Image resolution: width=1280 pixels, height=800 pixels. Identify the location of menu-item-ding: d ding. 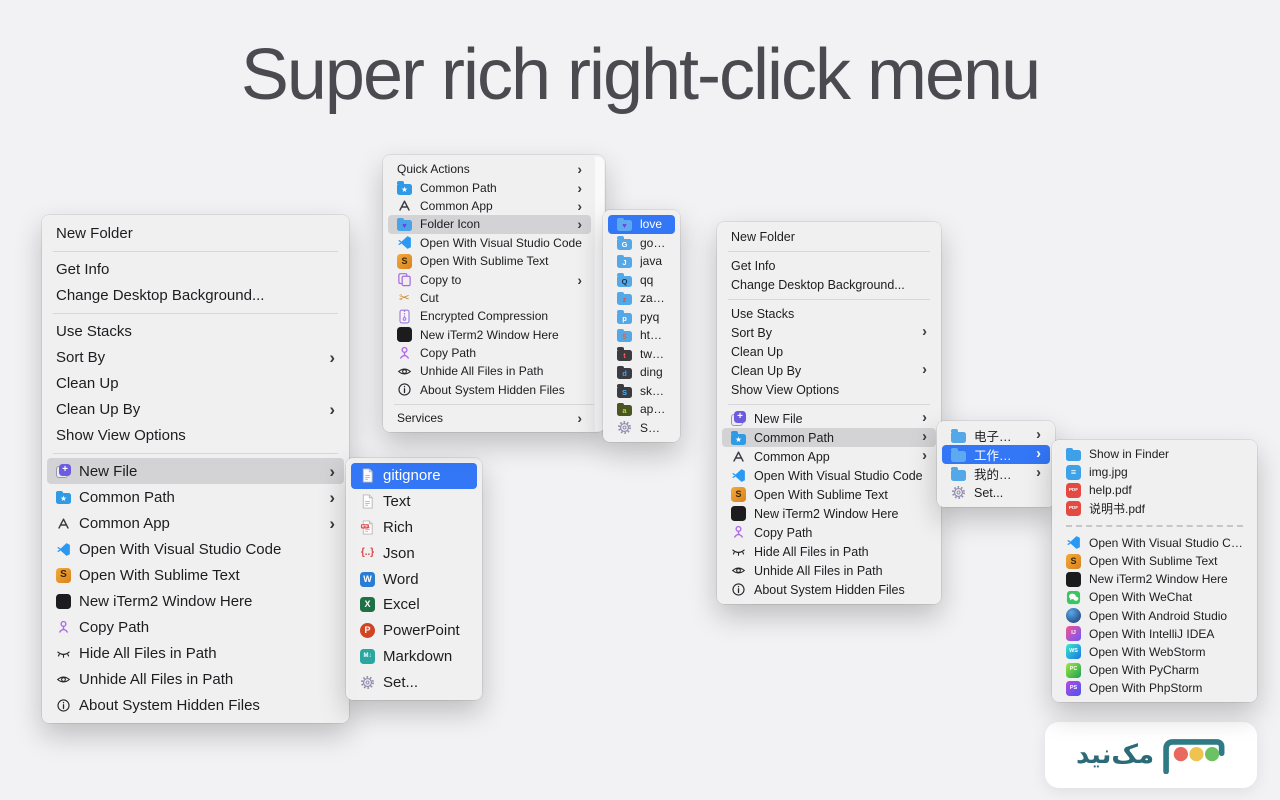
(641, 372).